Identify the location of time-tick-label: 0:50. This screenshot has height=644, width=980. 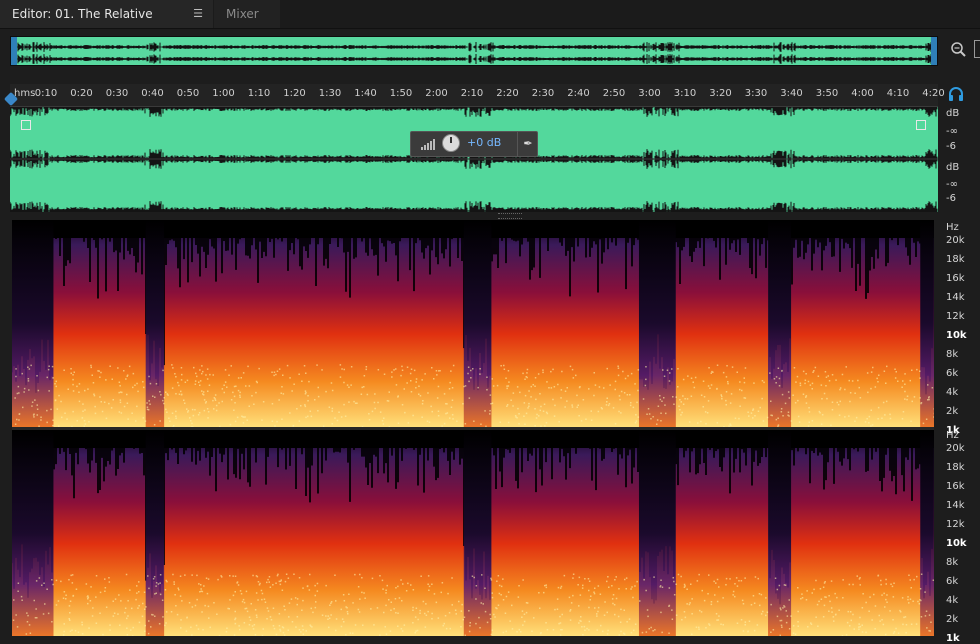
(188, 93).